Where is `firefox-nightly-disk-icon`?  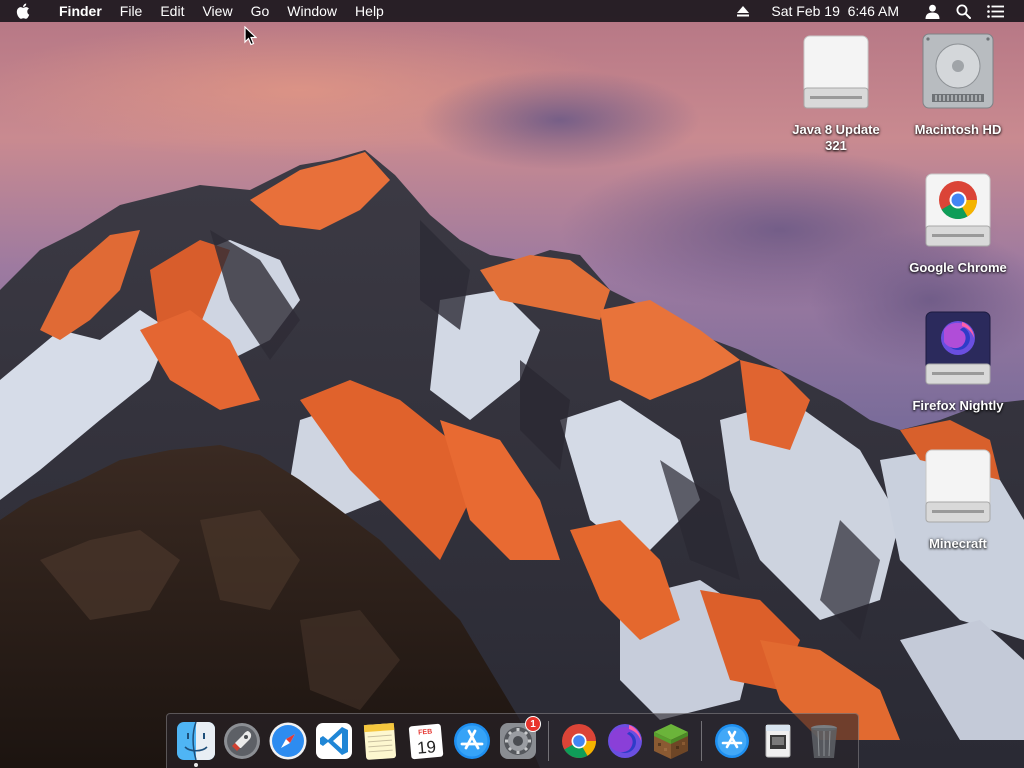 firefox-nightly-disk-icon is located at coordinates (958, 348).